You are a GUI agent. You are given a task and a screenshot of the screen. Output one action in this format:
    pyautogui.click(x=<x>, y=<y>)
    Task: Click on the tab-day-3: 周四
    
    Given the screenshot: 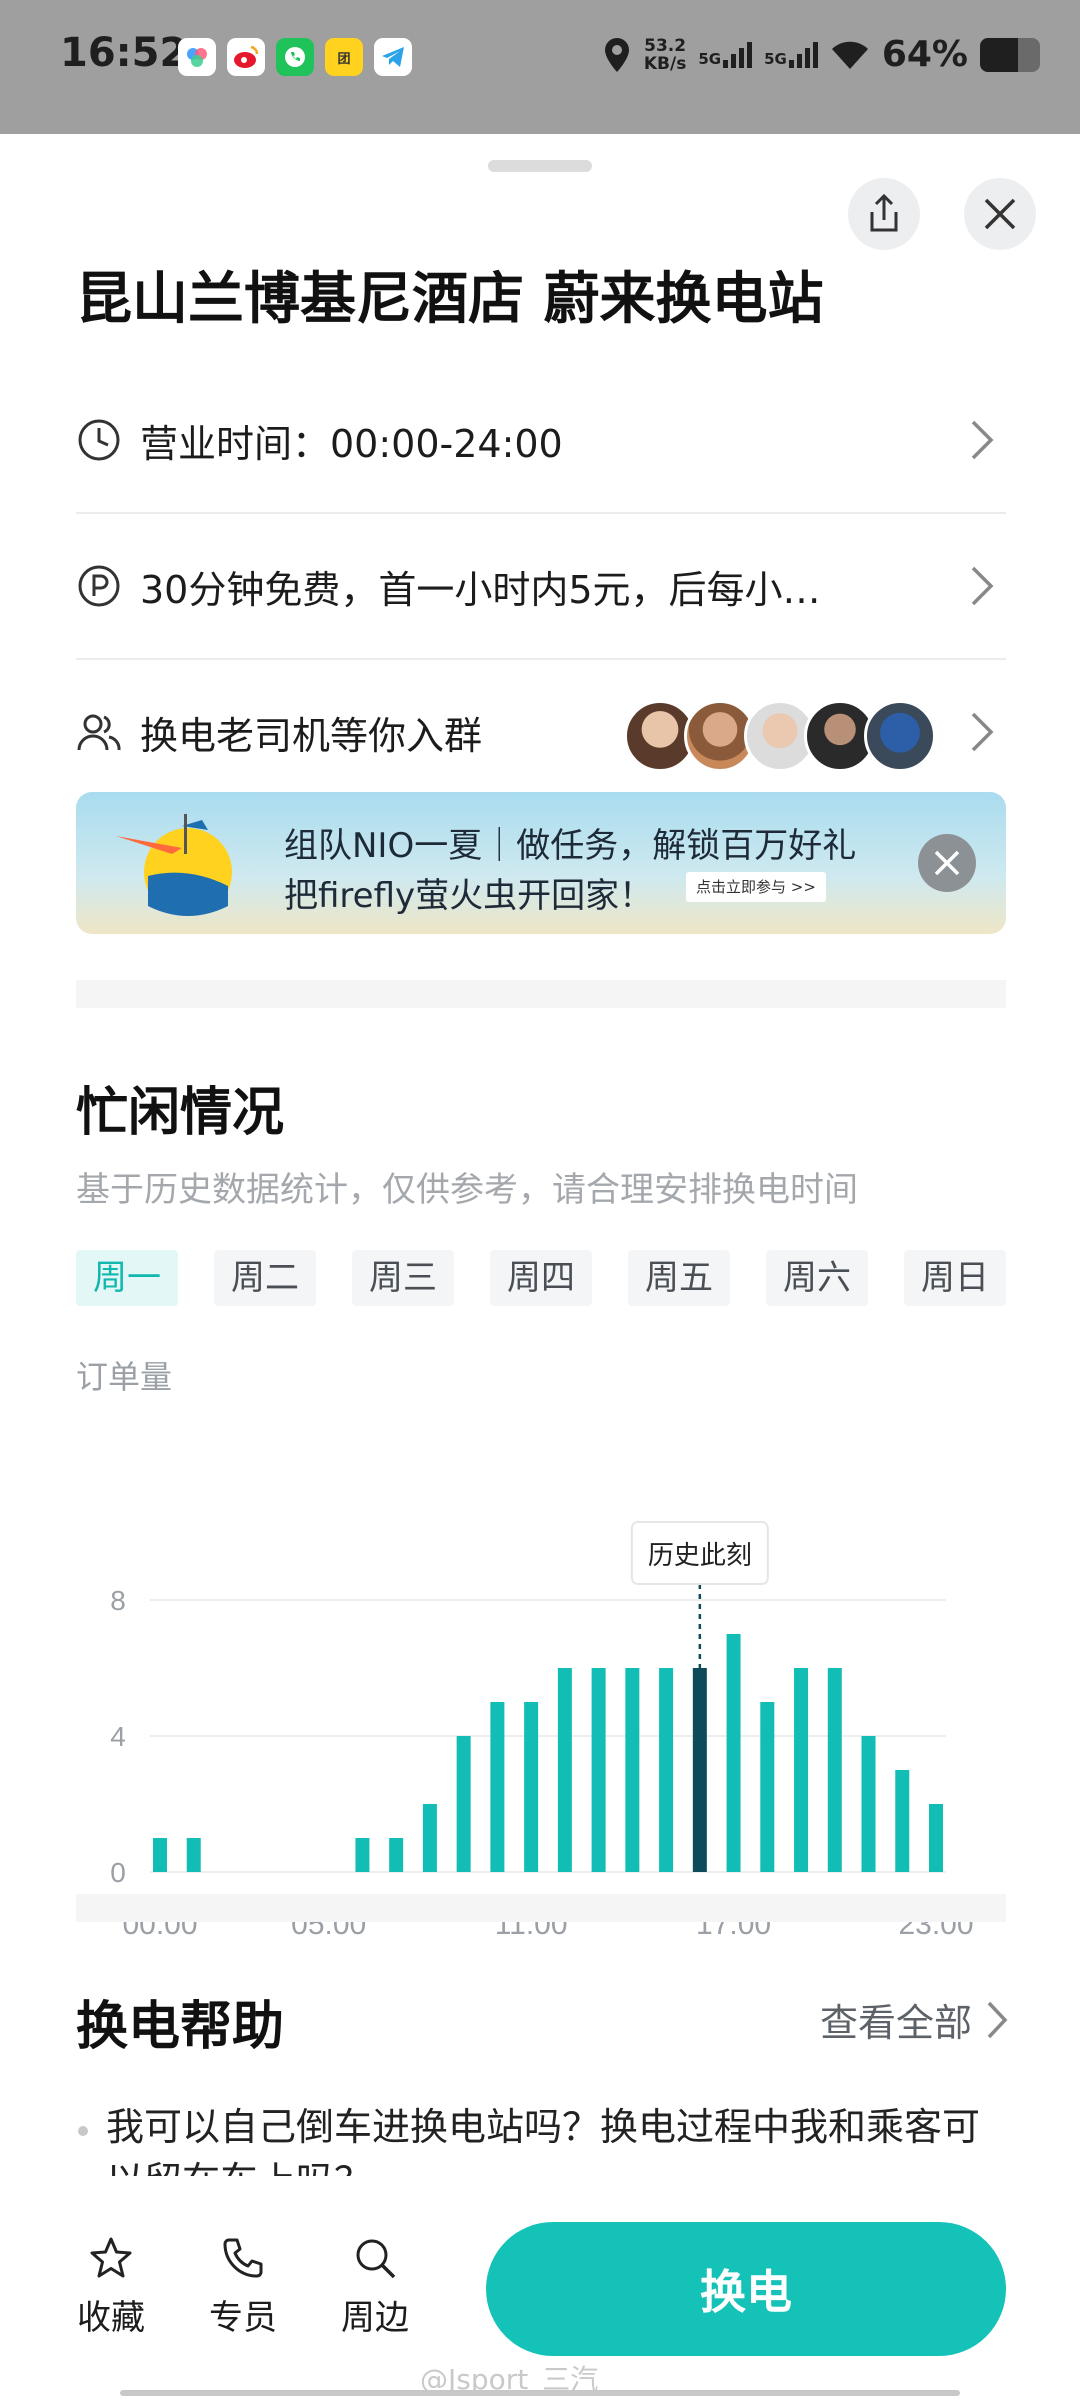 What is the action you would take?
    pyautogui.click(x=541, y=1278)
    